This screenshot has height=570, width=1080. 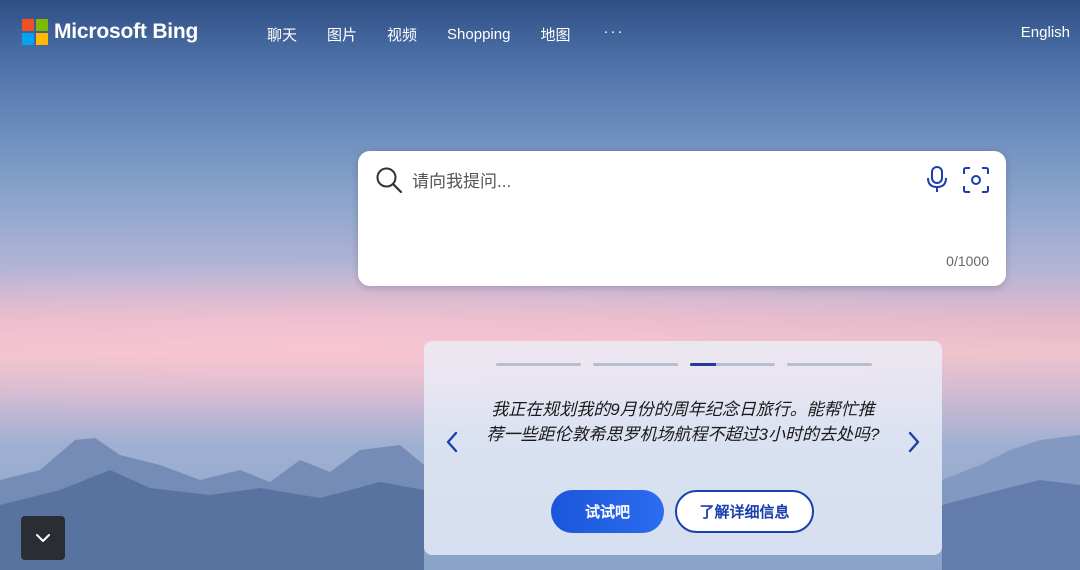 I want to click on microphone-icon, so click(x=937, y=180).